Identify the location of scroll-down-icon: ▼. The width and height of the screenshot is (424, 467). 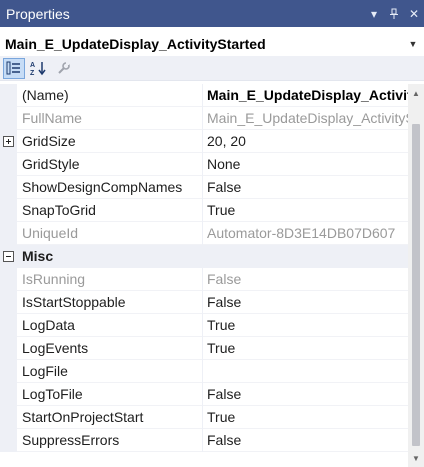
(416, 458).